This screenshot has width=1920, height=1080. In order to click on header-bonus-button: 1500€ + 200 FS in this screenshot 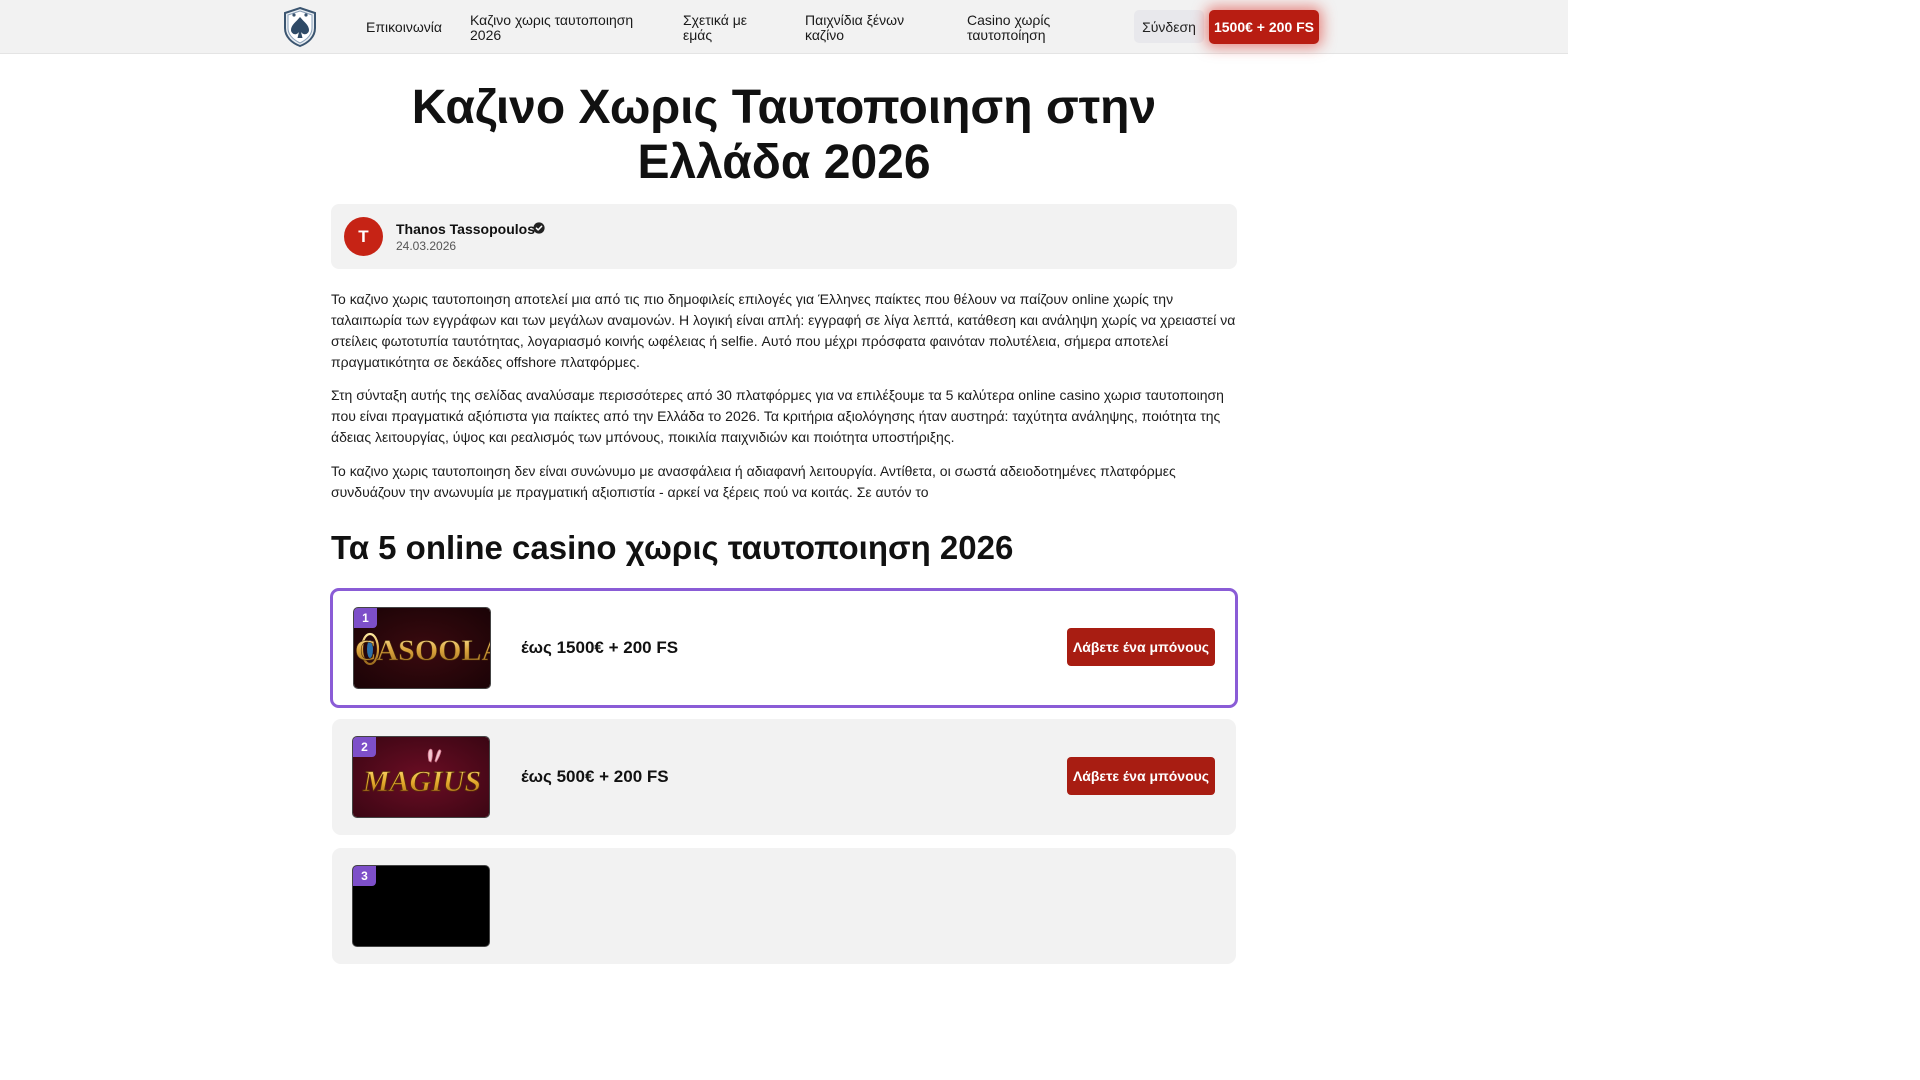, I will do `click(1264, 27)`.